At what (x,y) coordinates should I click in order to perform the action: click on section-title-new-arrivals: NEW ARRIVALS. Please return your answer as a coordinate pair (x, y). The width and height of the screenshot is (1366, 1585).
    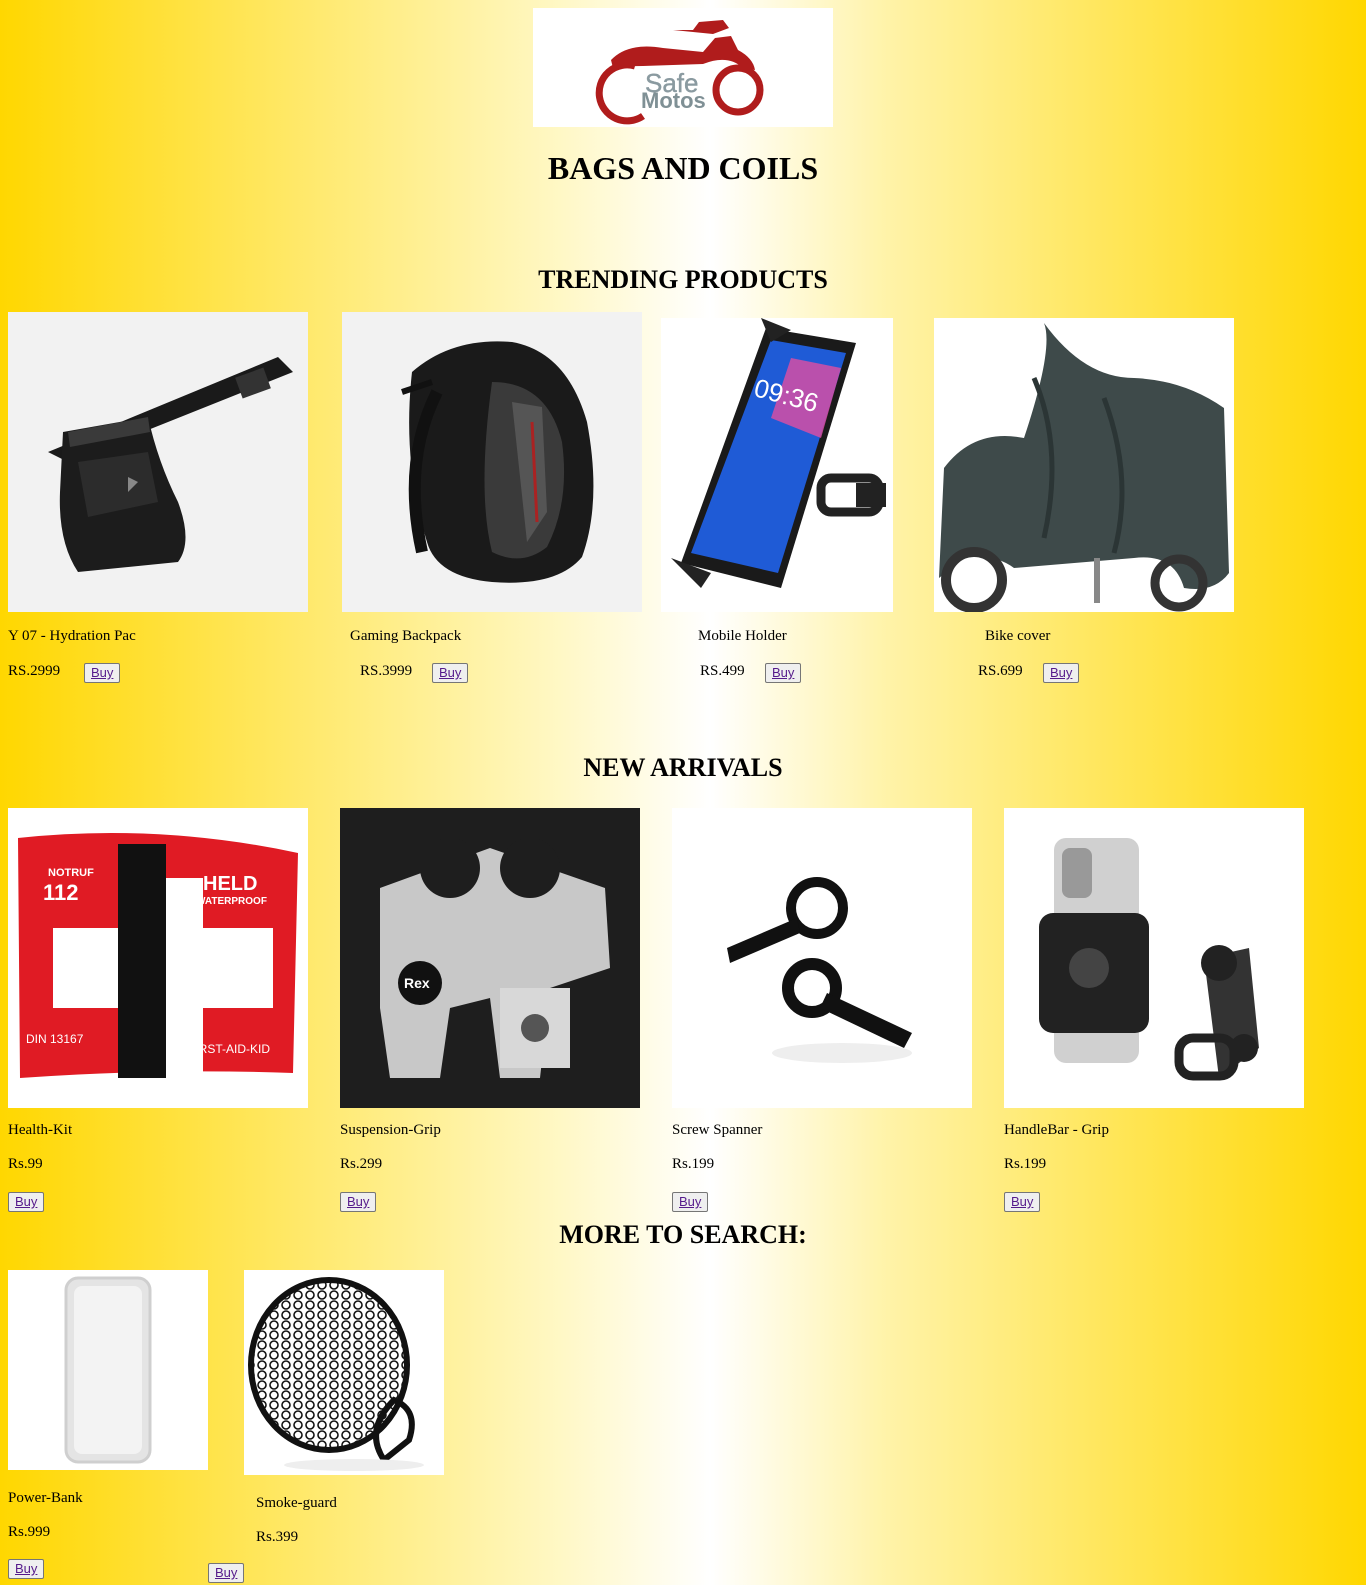
    Looking at the image, I should click on (683, 767).